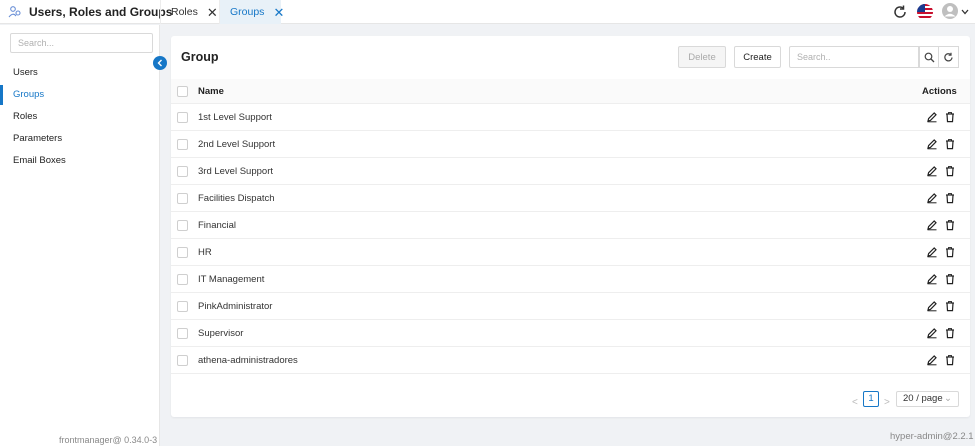  What do you see at coordinates (248, 360) in the screenshot?
I see `group-name-cell: athena-administradores` at bounding box center [248, 360].